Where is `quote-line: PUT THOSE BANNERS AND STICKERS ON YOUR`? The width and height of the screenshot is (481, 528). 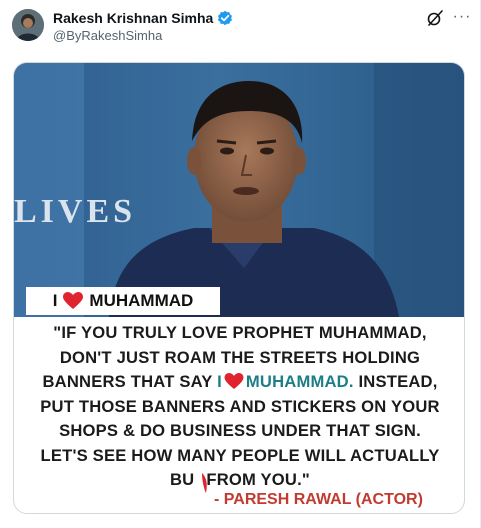 quote-line: PUT THOSE BANNERS AND STICKERS ON YOUR is located at coordinates (240, 406).